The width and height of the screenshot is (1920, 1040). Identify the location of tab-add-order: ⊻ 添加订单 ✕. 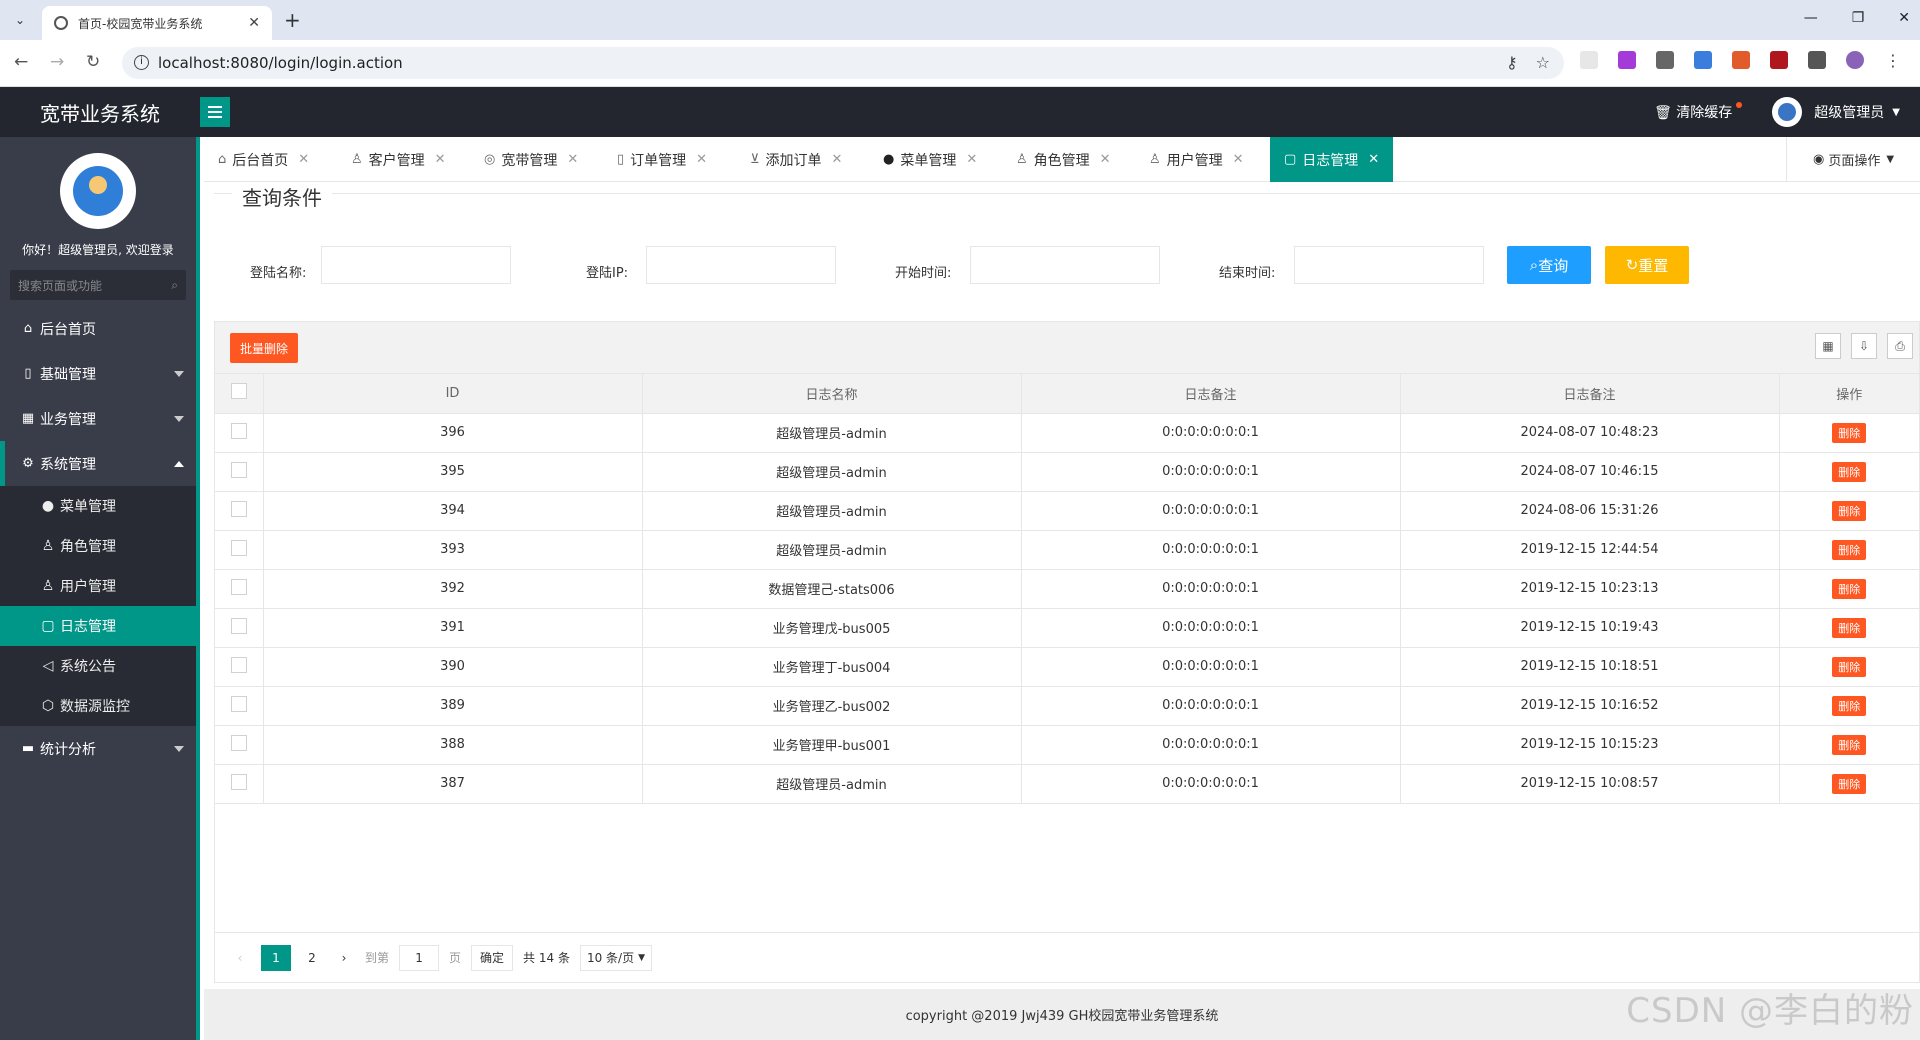
(796, 159).